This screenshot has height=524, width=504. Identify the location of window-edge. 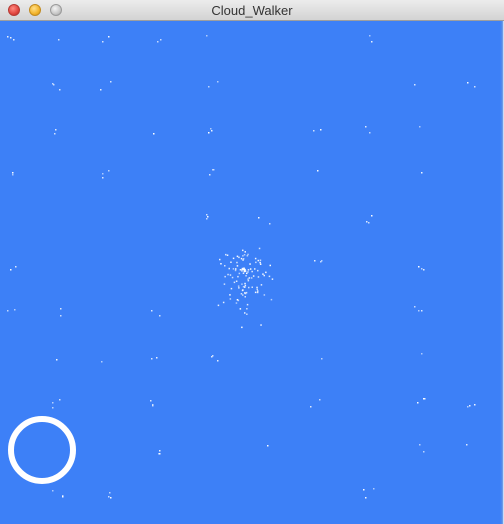
(502, 272).